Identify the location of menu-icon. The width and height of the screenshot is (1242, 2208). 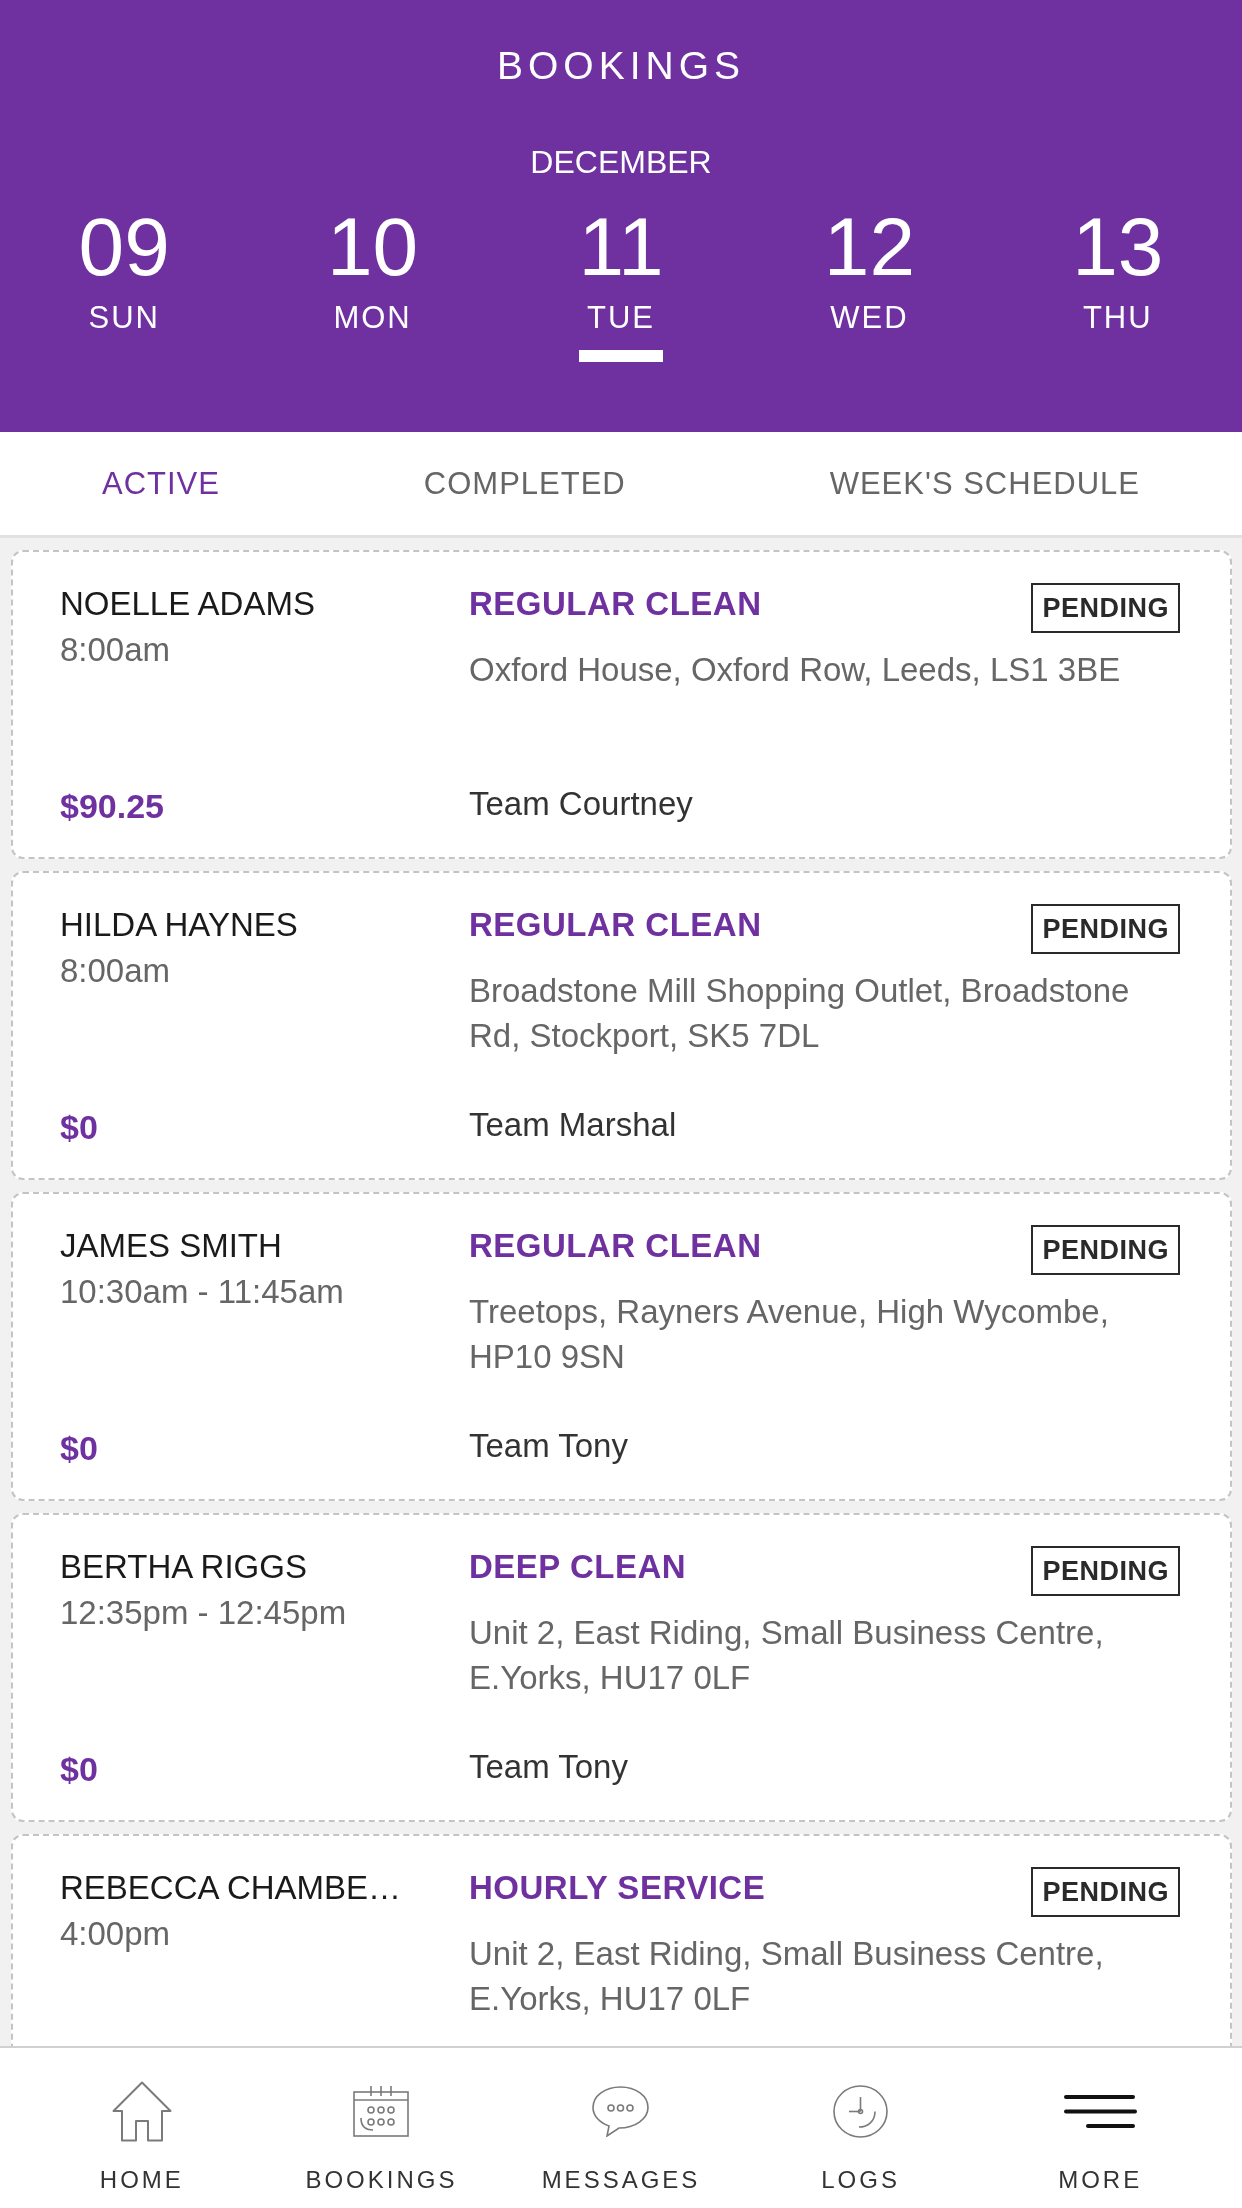
(1100, 2111).